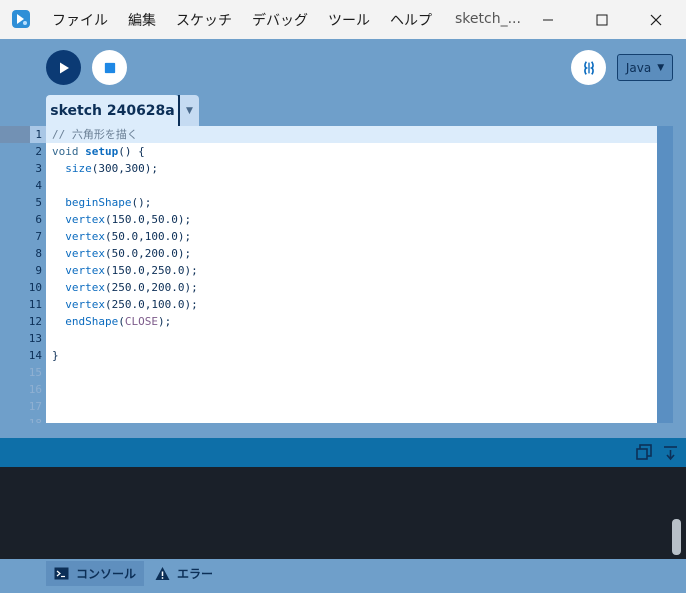  I want to click on code-line-11: vertex(250.0,100.0);, so click(131, 304).